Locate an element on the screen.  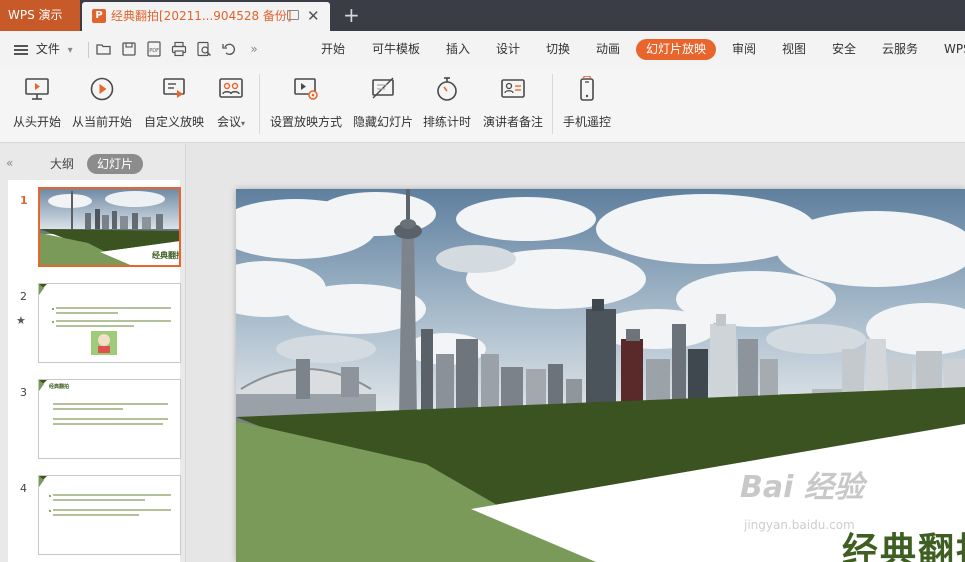
tab-slides: 幻灯片 is located at coordinates (115, 164).